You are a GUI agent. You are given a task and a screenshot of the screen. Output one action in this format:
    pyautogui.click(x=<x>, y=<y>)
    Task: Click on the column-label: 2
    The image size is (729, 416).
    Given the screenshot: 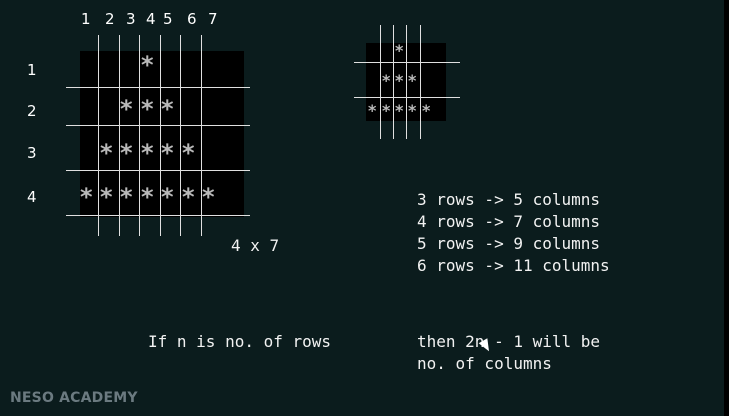 What is the action you would take?
    pyautogui.click(x=110, y=19)
    